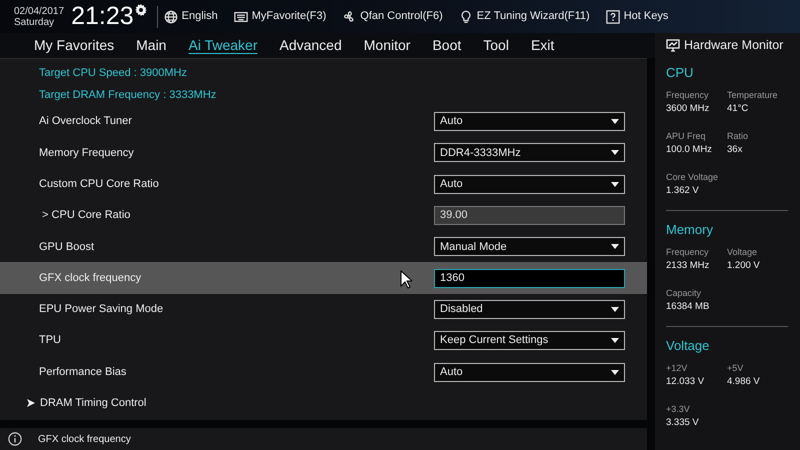 The image size is (800, 450). What do you see at coordinates (84, 440) in the screenshot?
I see `help-text: GFX clock frequency` at bounding box center [84, 440].